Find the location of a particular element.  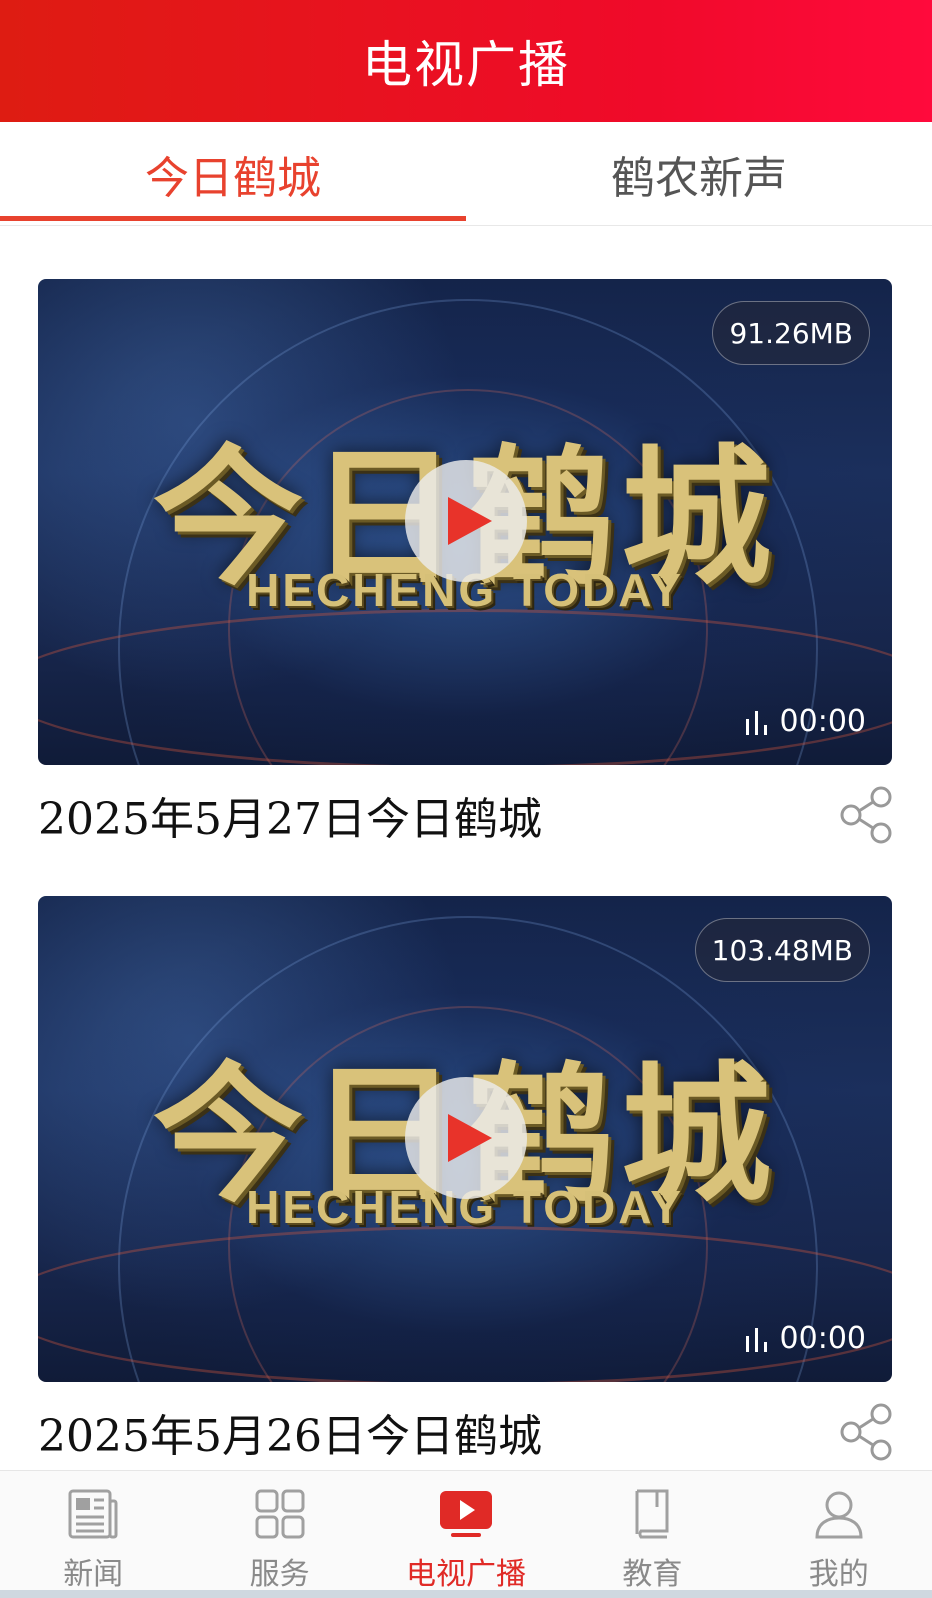

video-title: 2025年5月27日今日鹤城 is located at coordinates (290, 815).